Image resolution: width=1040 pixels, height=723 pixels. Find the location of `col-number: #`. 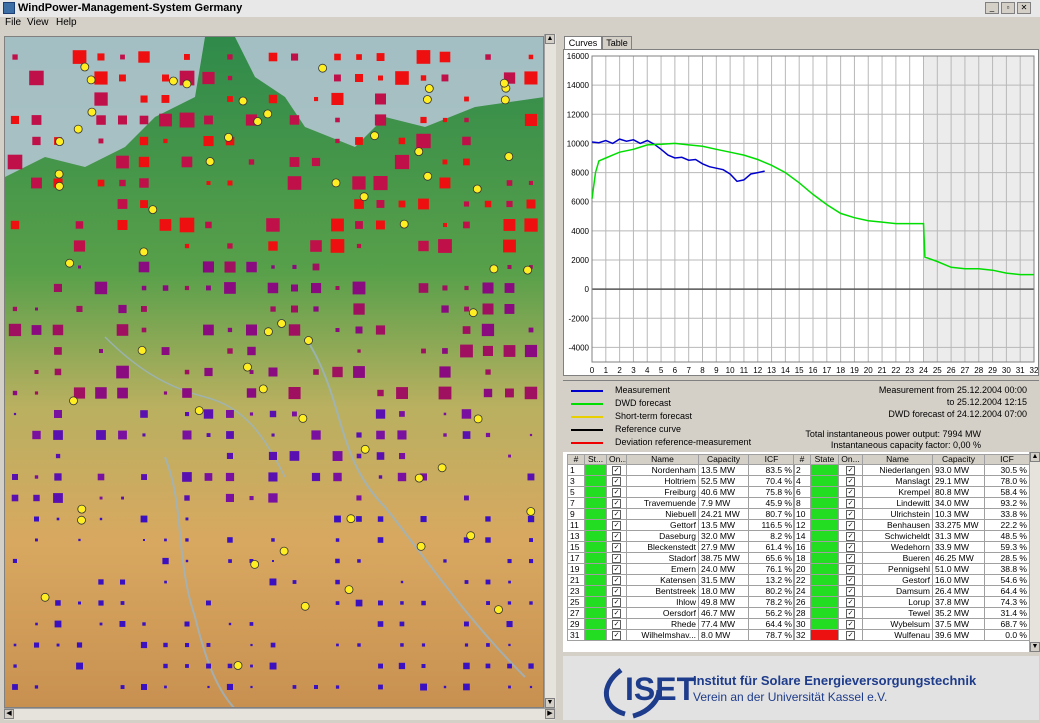

col-number: # is located at coordinates (576, 459).